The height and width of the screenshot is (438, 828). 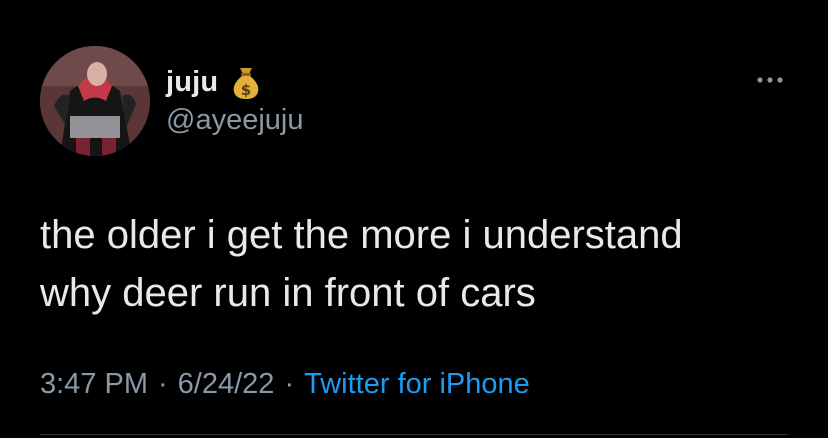 I want to click on author-name-row: juju $, so click(x=214, y=82).